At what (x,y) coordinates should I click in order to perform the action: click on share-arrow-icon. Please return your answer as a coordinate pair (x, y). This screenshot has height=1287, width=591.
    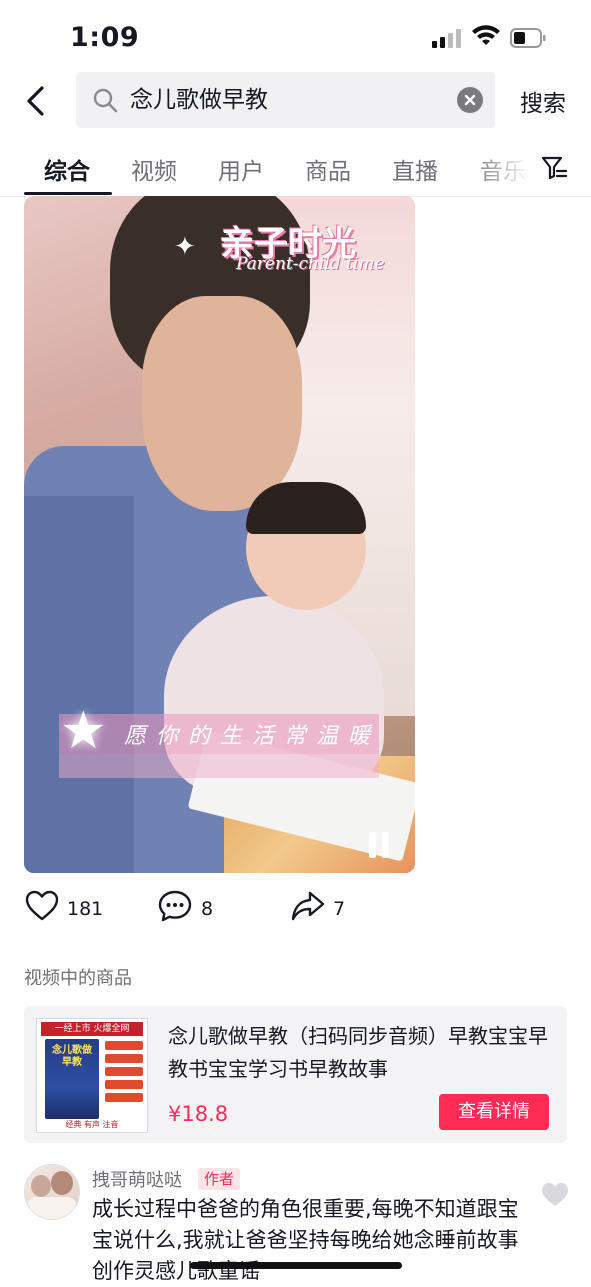
    Looking at the image, I should click on (308, 906).